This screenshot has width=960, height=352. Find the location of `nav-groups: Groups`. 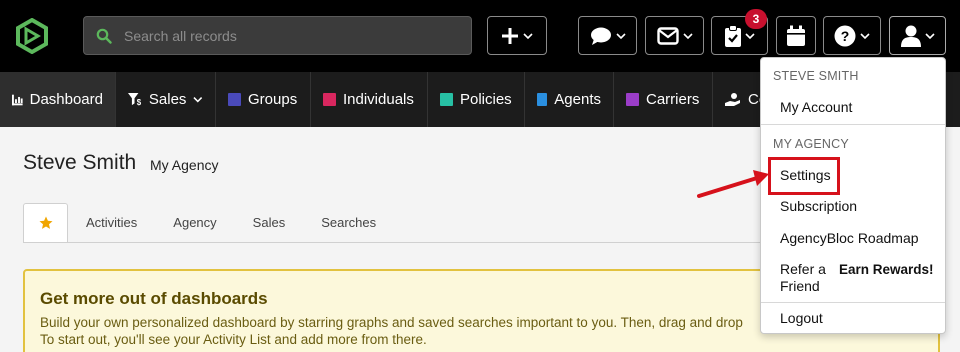

nav-groups: Groups is located at coordinates (263, 99).